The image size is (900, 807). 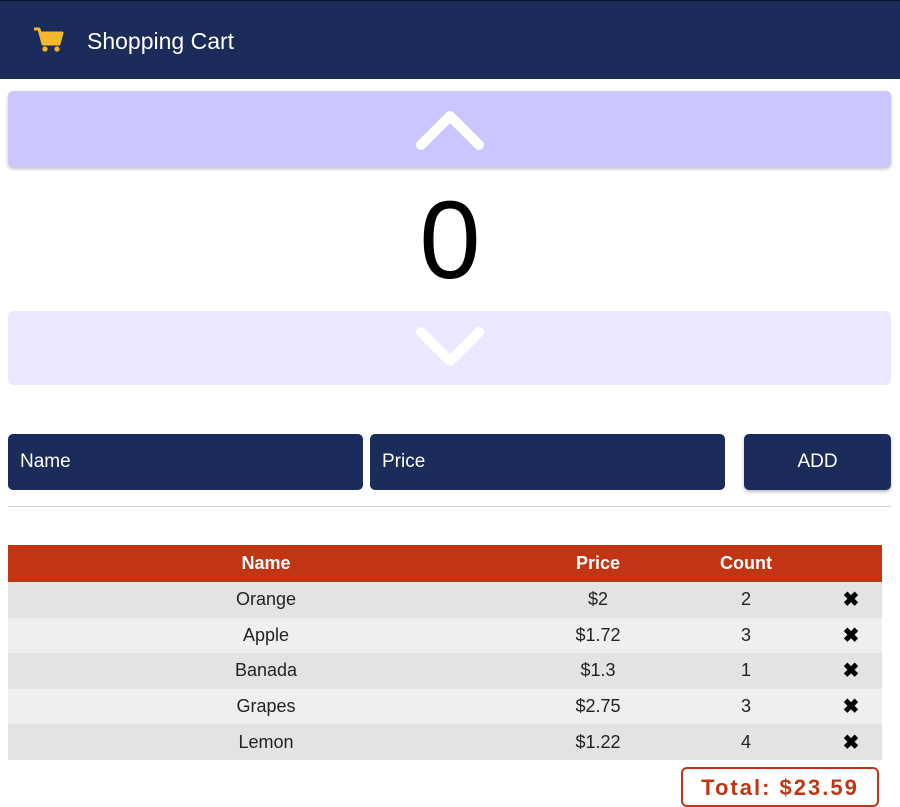 What do you see at coordinates (161, 41) in the screenshot?
I see `app-title: Shopping Cart` at bounding box center [161, 41].